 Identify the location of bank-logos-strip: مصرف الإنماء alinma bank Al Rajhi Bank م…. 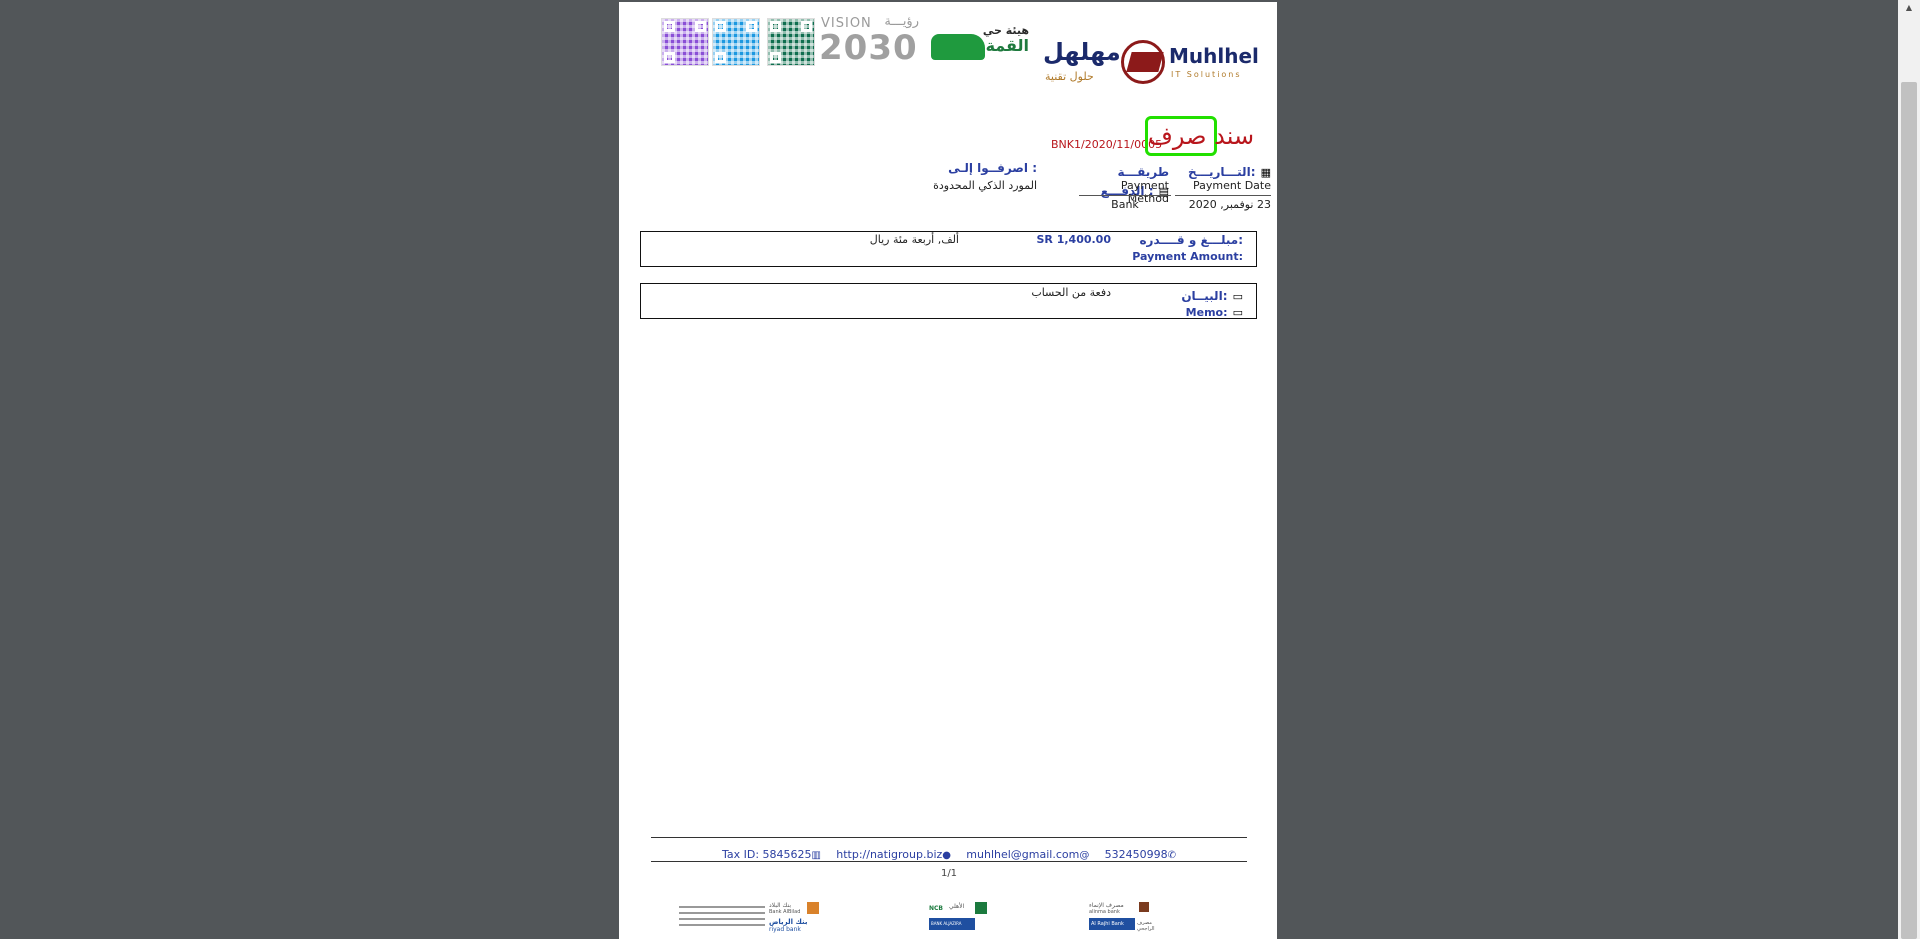
(949, 918).